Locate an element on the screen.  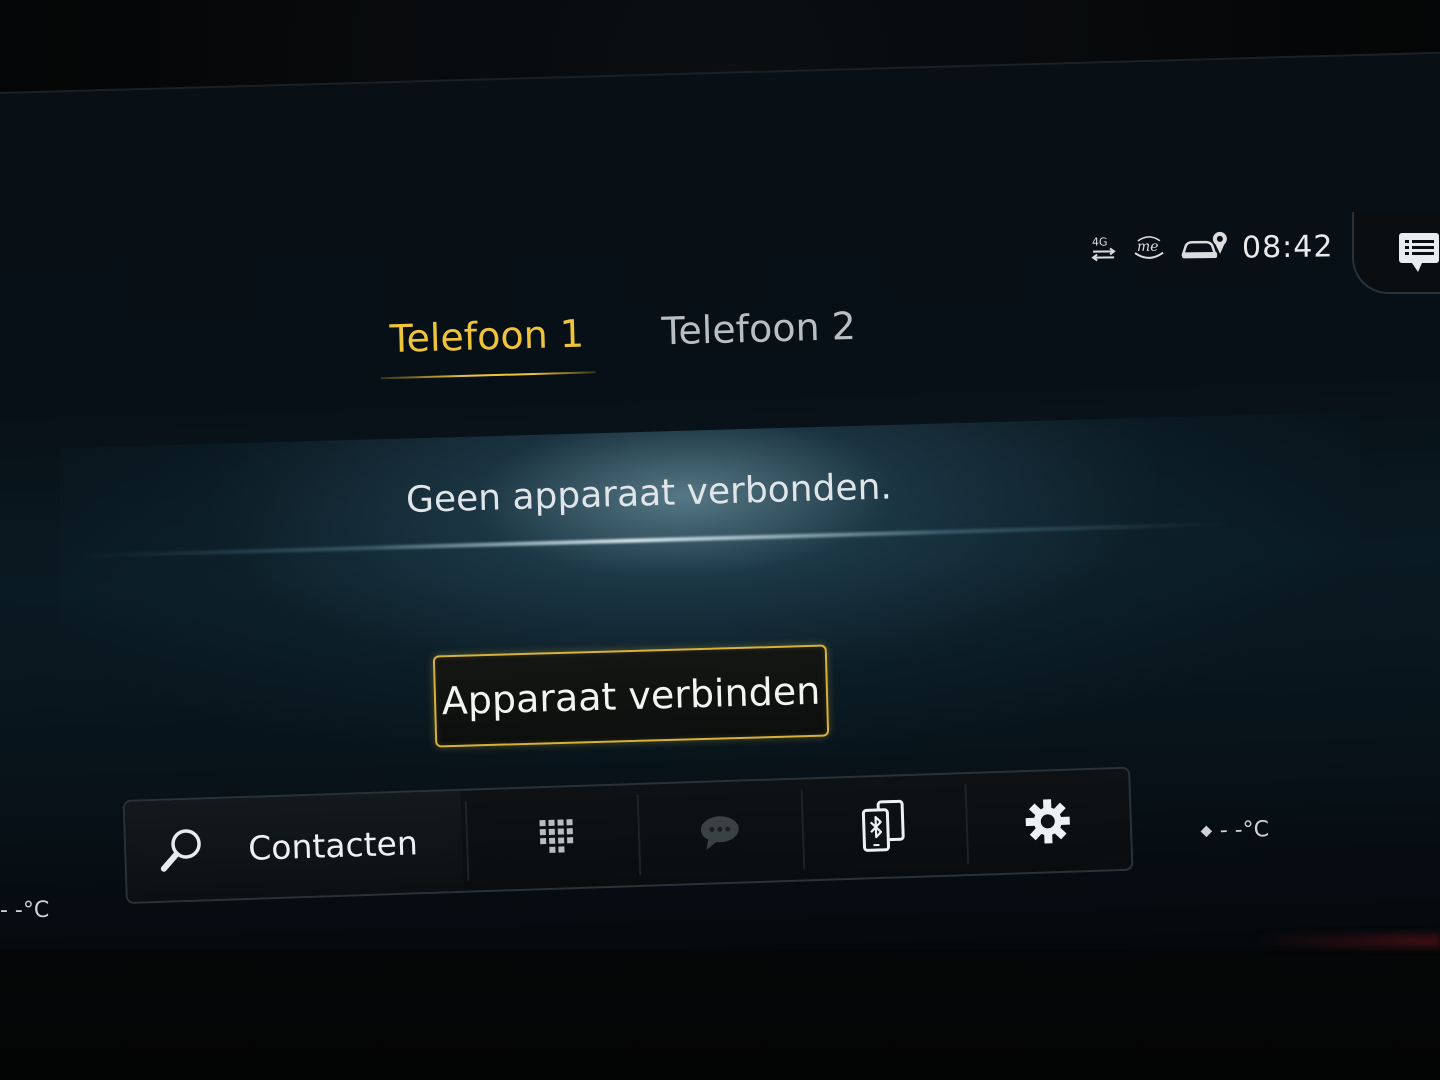
phone-tabs: Telefoon 1 Telefoon 2 is located at coordinates (640, 345).